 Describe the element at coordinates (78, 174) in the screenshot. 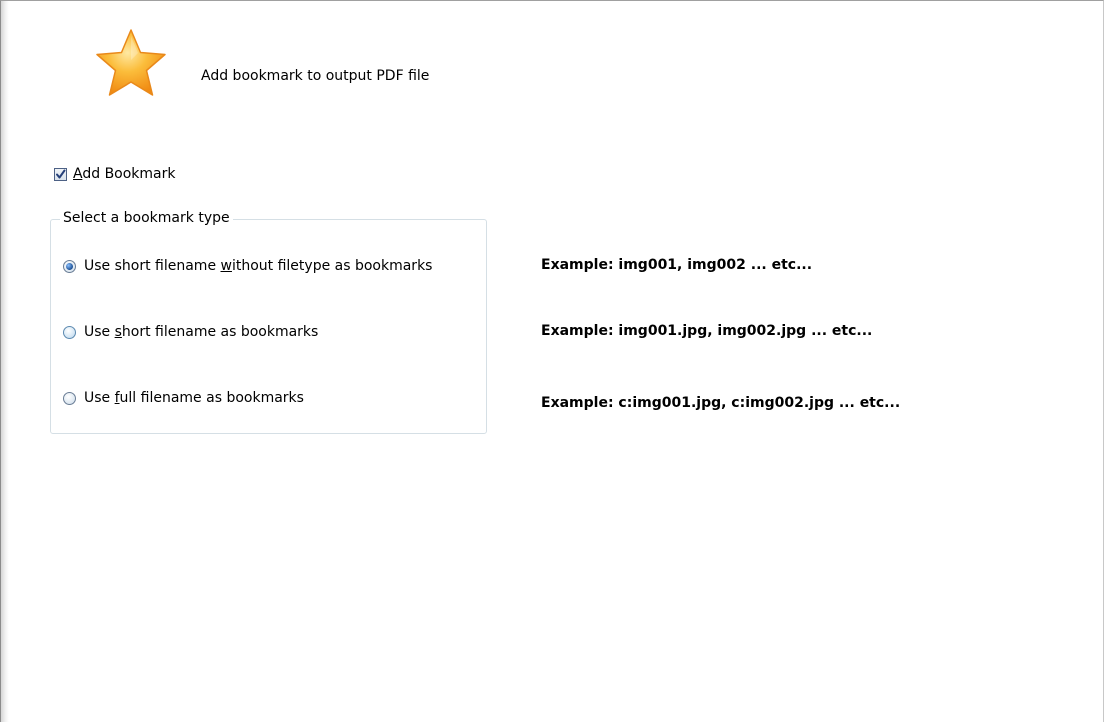

I see `mnemonic: A` at that location.